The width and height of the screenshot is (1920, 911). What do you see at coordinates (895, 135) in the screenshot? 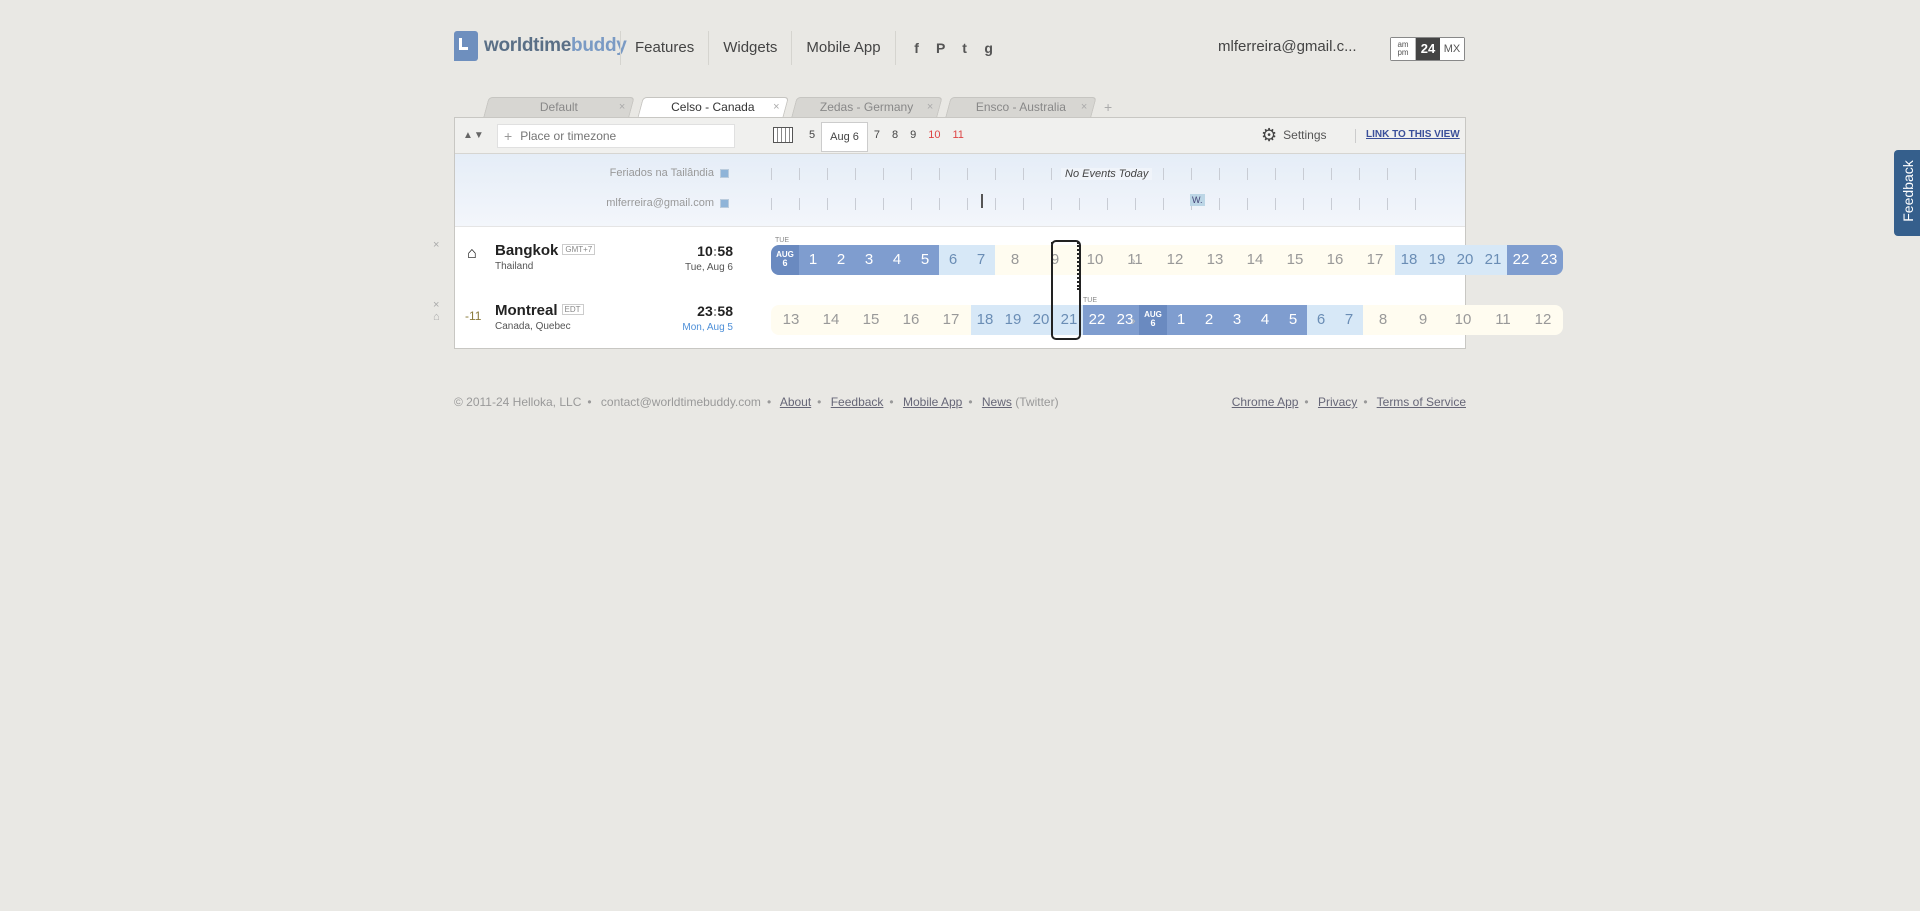
I see `date-8: 8` at bounding box center [895, 135].